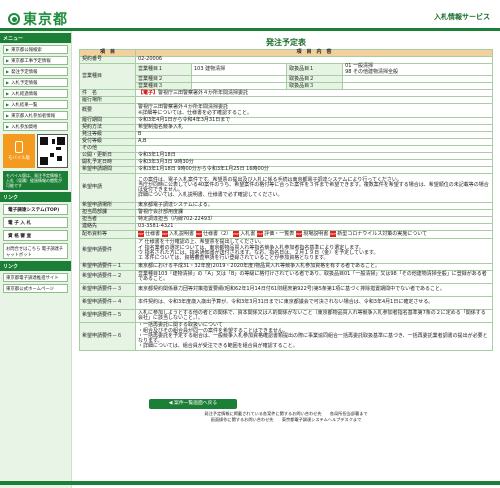 The width and height of the screenshot is (500, 488). I want to click on logo-text: 東京都, so click(45, 20).